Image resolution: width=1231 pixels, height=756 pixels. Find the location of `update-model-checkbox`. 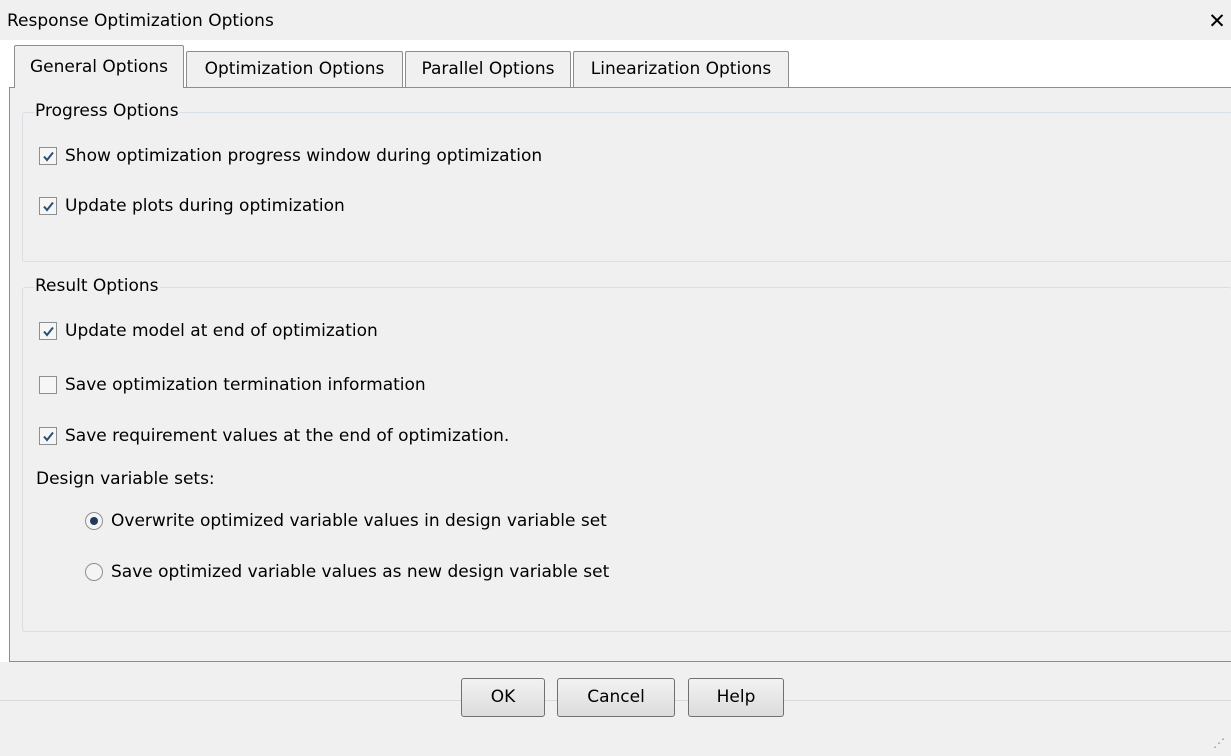

update-model-checkbox is located at coordinates (48, 331).